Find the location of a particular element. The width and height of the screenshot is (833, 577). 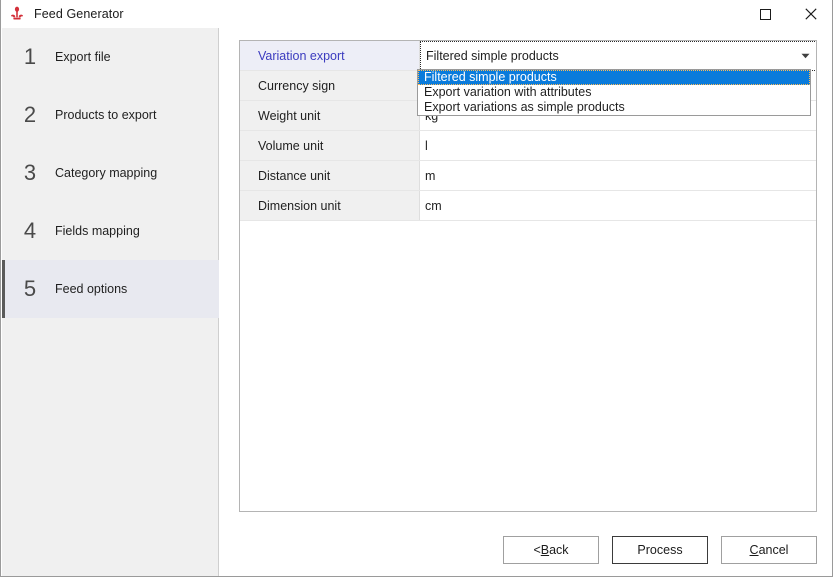

step-number: 4 is located at coordinates (30, 230).